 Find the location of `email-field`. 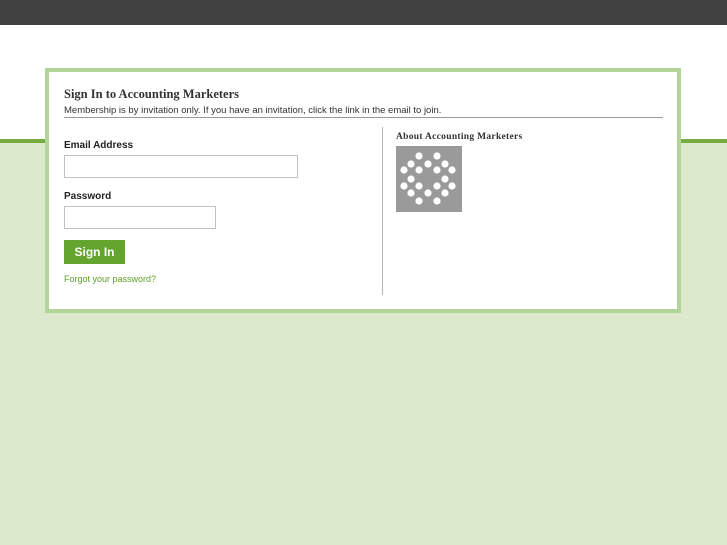

email-field is located at coordinates (181, 166).